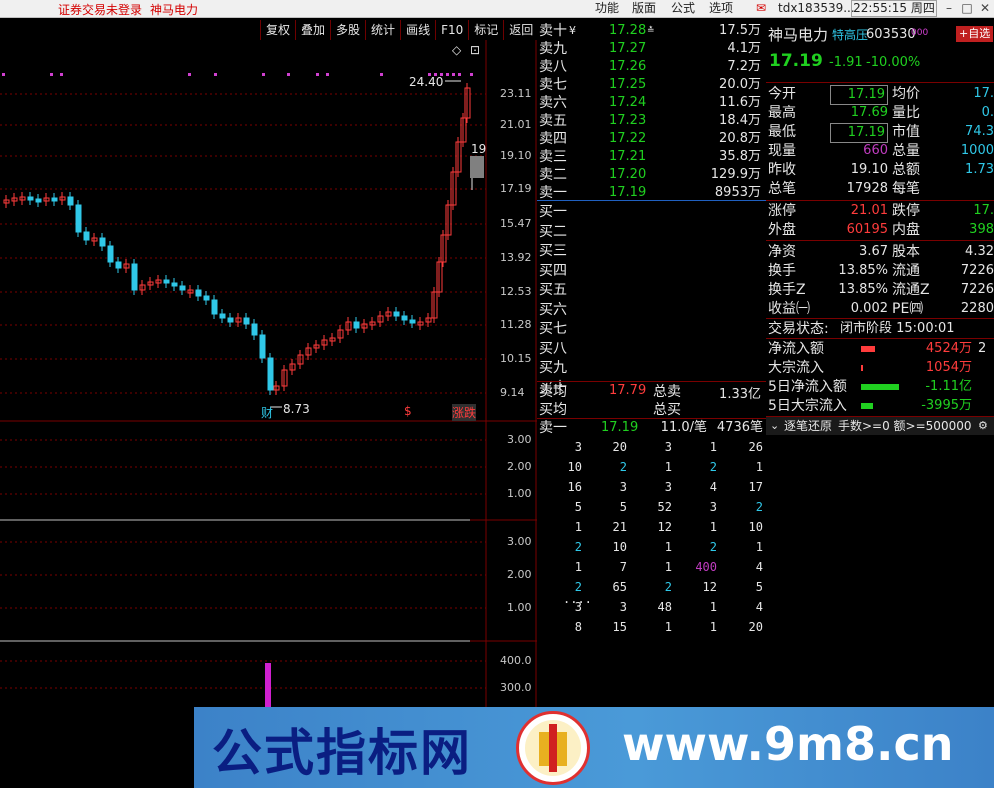 The image size is (994, 788). I want to click on quote-limit-value: 60195, so click(867, 229).